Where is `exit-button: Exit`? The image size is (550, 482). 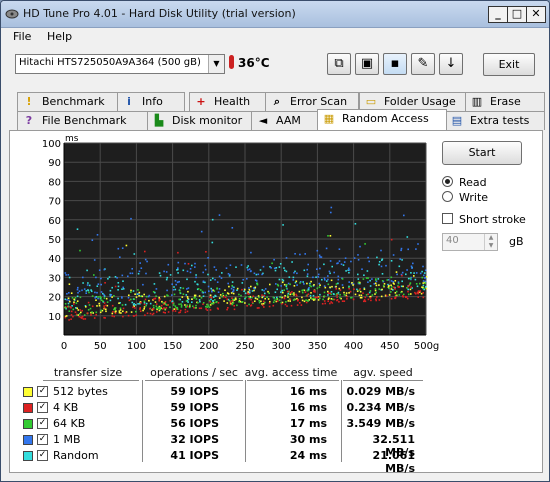 exit-button: Exit is located at coordinates (509, 64).